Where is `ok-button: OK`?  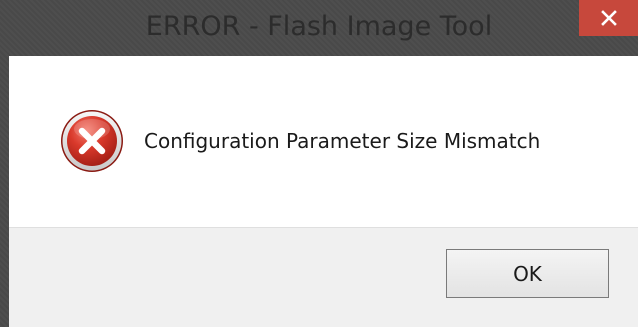 ok-button: OK is located at coordinates (527, 273).